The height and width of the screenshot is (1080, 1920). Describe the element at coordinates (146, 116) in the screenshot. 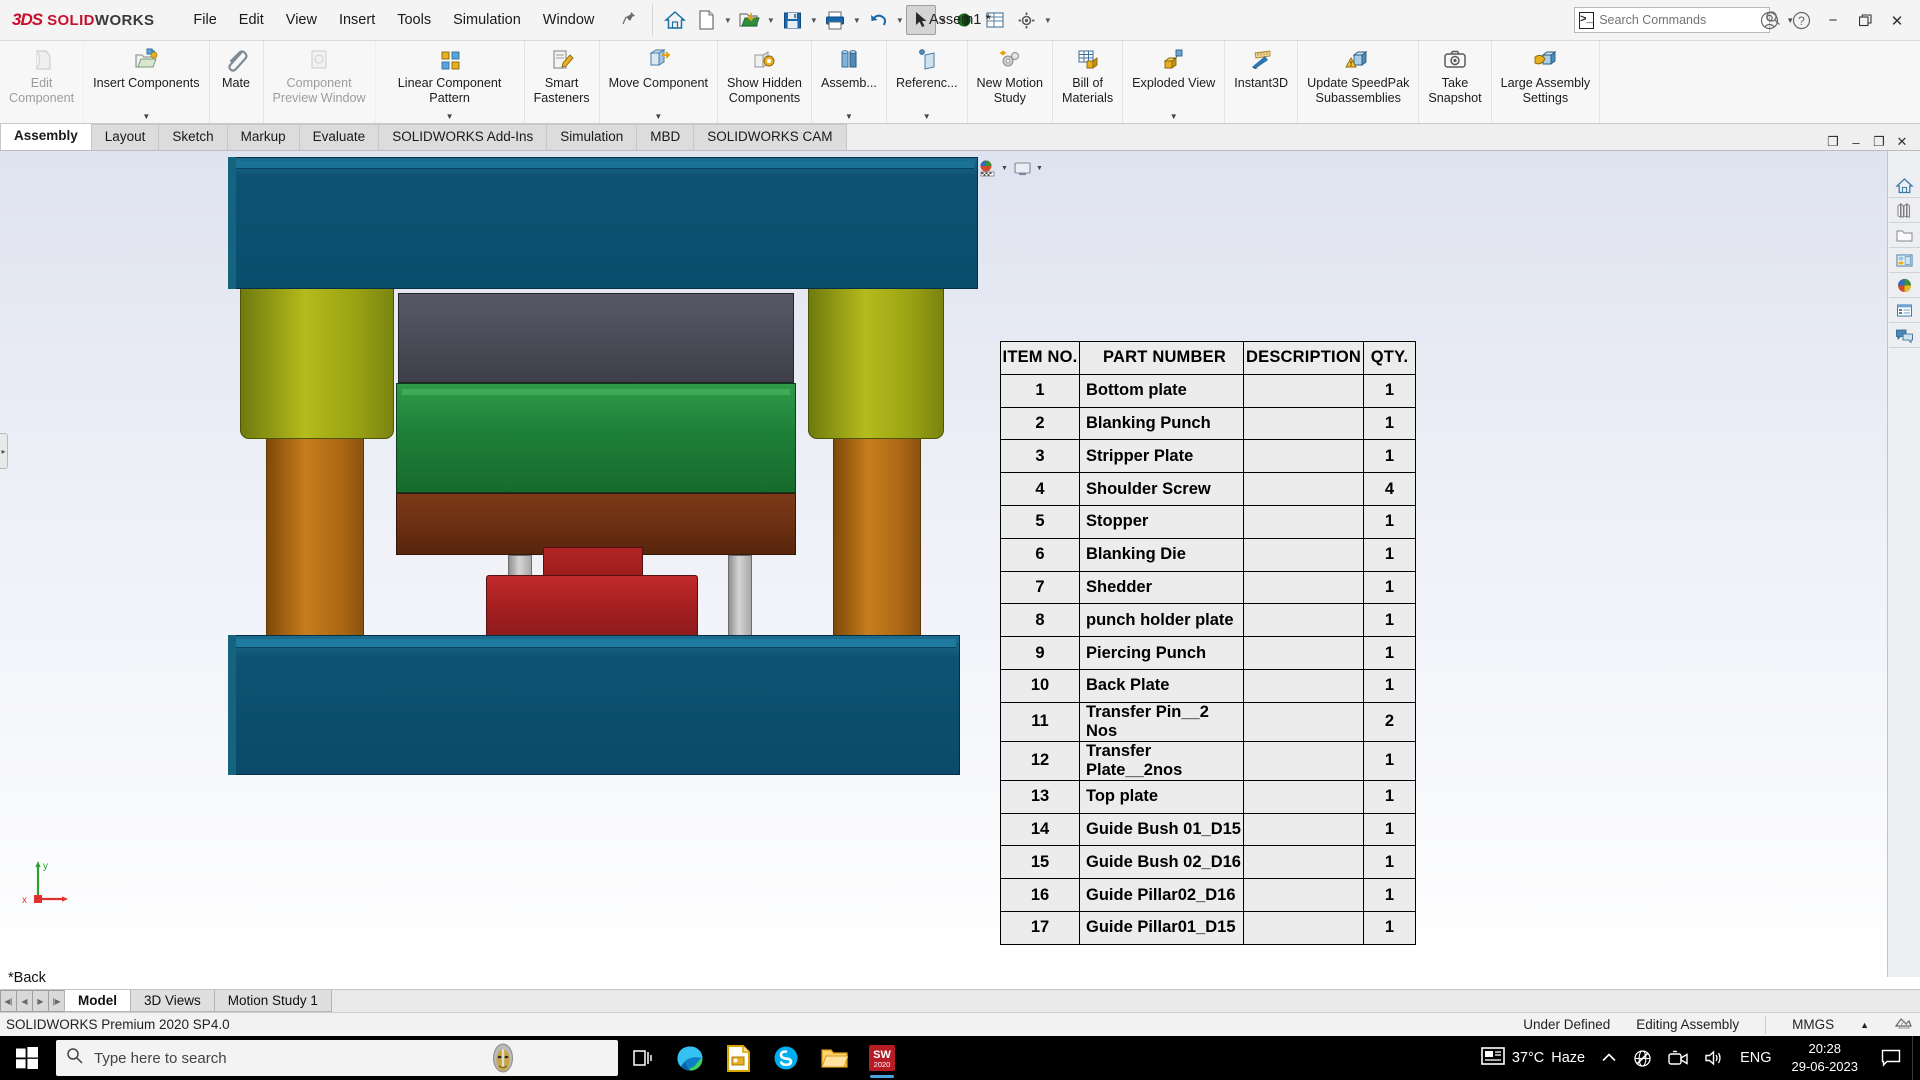

I see `insert-components-dropdown-icon: ▼` at that location.